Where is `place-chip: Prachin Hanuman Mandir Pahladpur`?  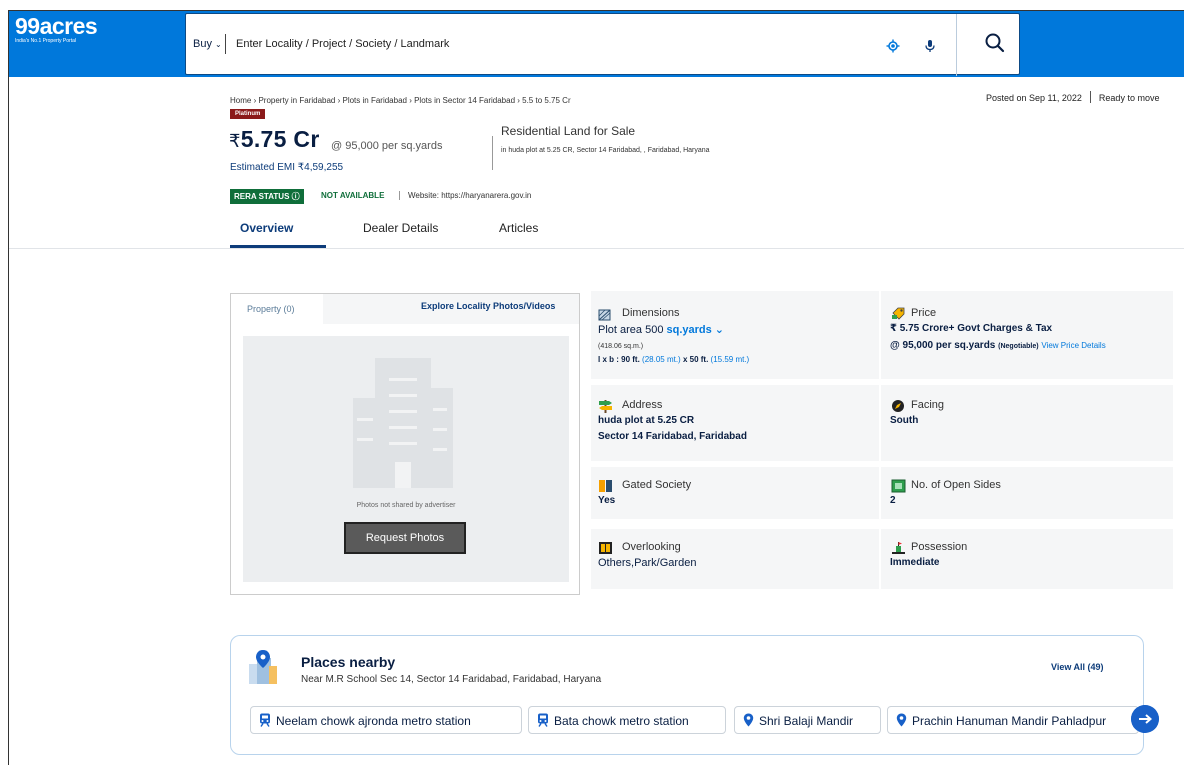 place-chip: Prachin Hanuman Mandir Pahladpur is located at coordinates (1013, 720).